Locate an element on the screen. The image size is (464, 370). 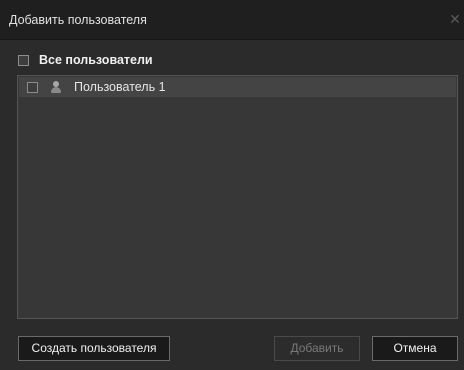
close-icon: ✕ is located at coordinates (455, 19).